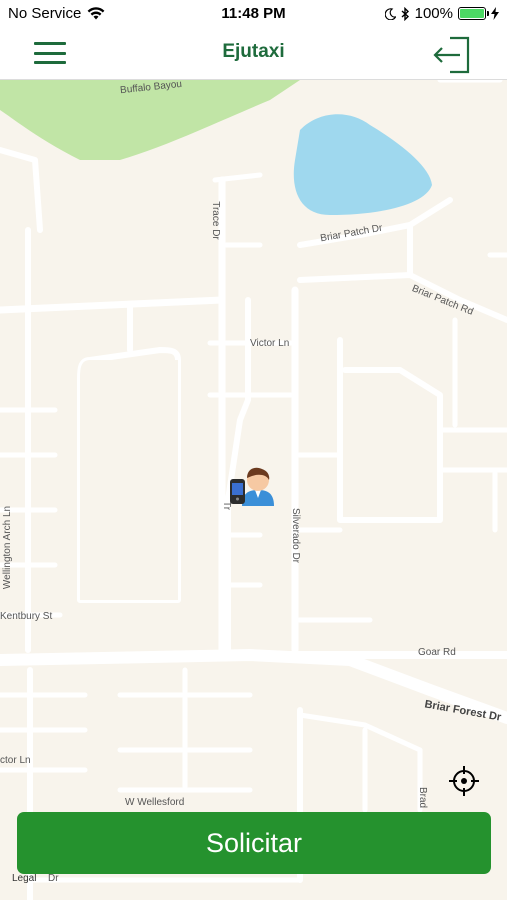 This screenshot has width=507, height=900. Describe the element at coordinates (253, 14) in the screenshot. I see `status-bar: No Service 11:48 PM 100%` at that location.